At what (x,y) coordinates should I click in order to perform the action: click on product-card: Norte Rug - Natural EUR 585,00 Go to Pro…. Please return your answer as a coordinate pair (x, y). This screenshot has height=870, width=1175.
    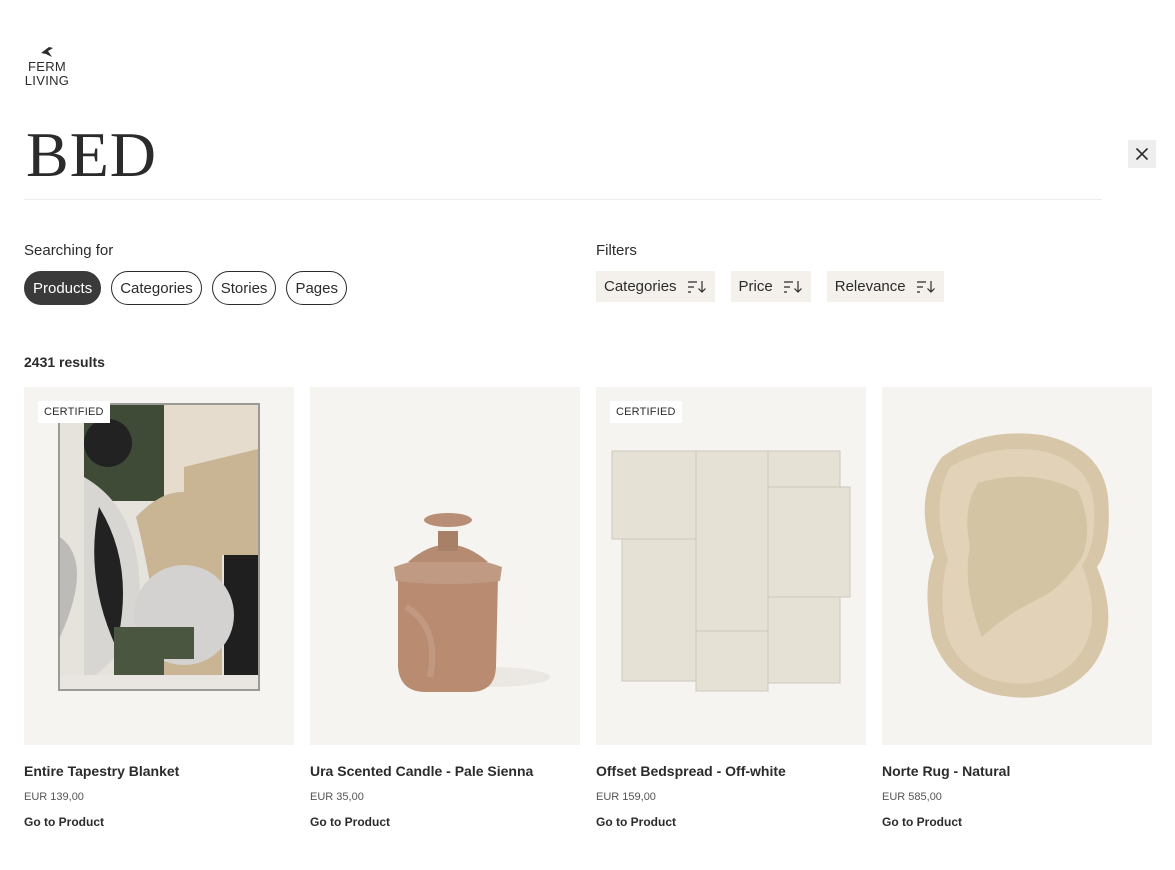
    Looking at the image, I should click on (1017, 608).